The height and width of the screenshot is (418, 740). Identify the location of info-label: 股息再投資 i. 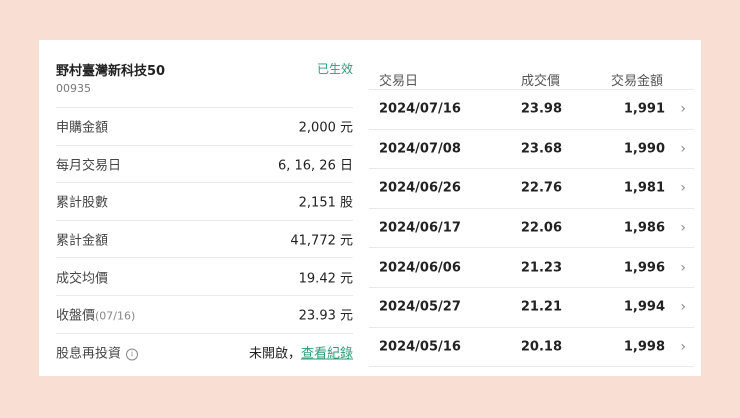
(97, 352).